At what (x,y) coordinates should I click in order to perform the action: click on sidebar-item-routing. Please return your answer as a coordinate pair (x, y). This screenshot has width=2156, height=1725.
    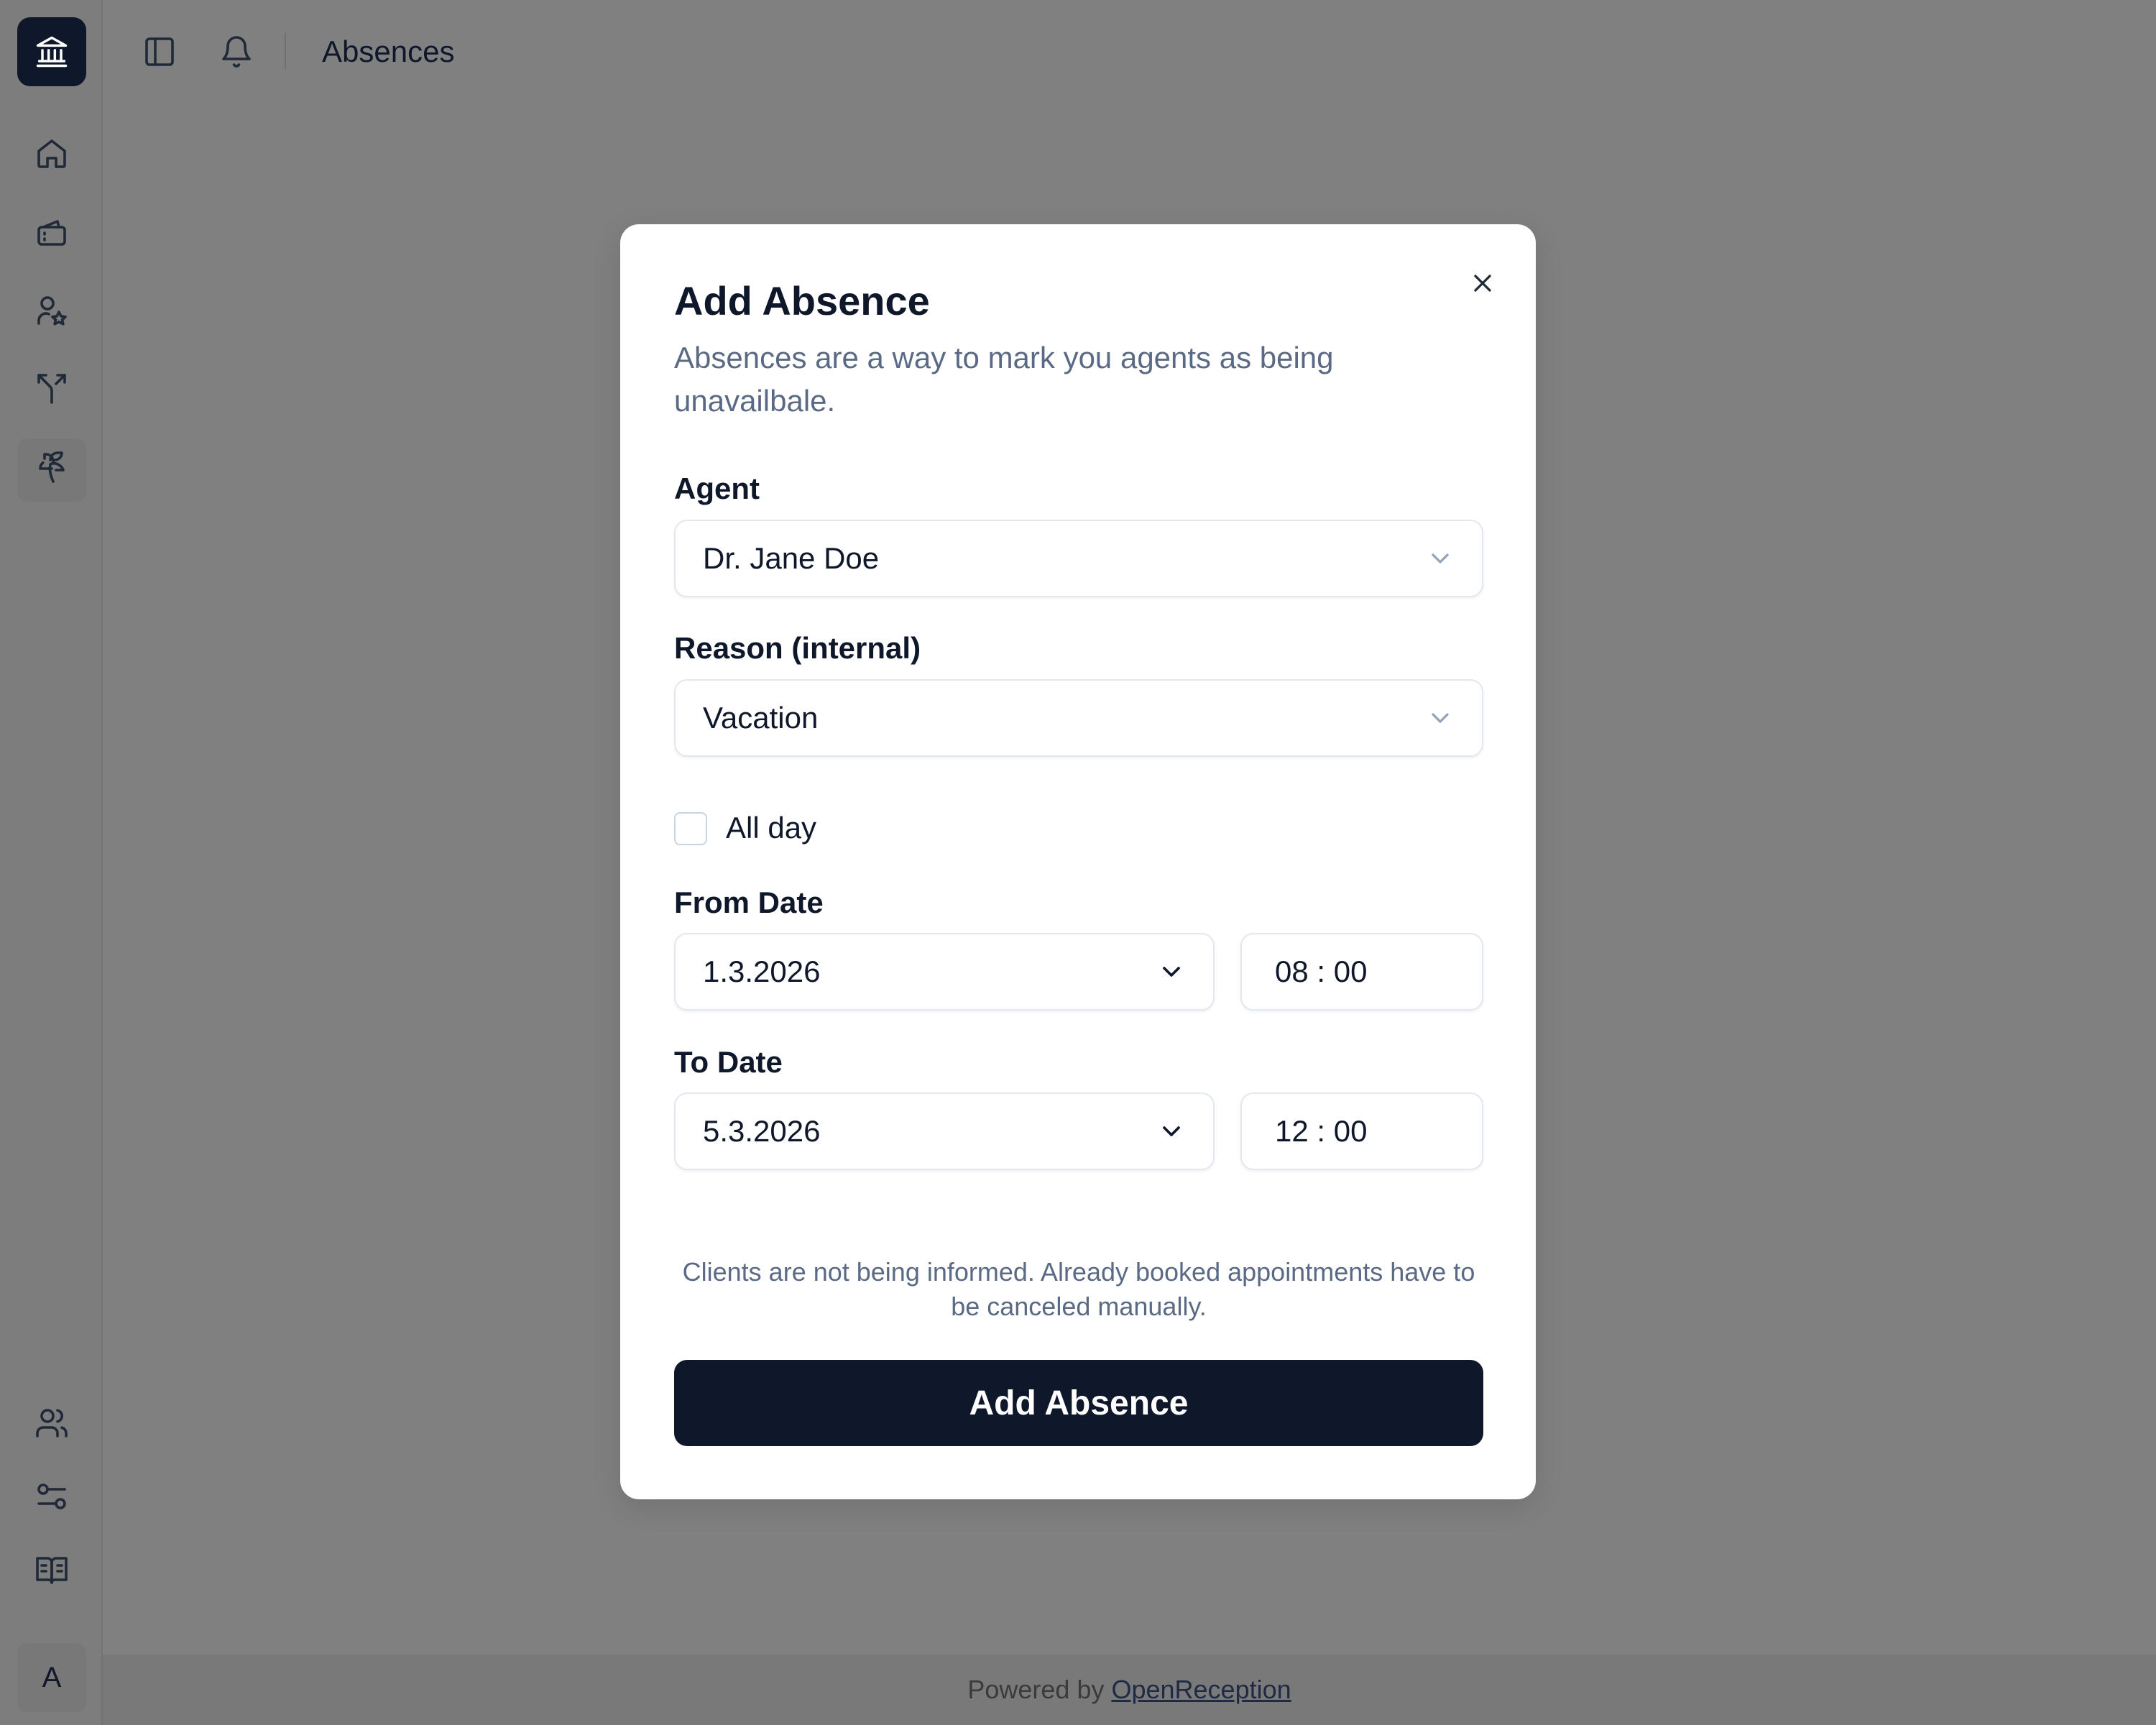
    Looking at the image, I should click on (52, 388).